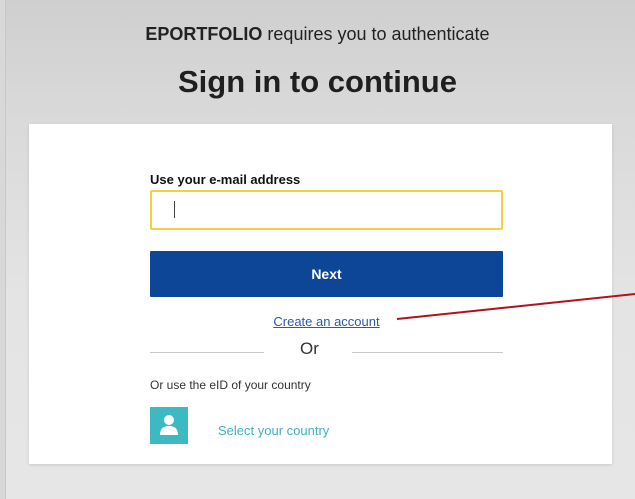  What do you see at coordinates (273, 430) in the screenshot?
I see `select-country-link: Select your country` at bounding box center [273, 430].